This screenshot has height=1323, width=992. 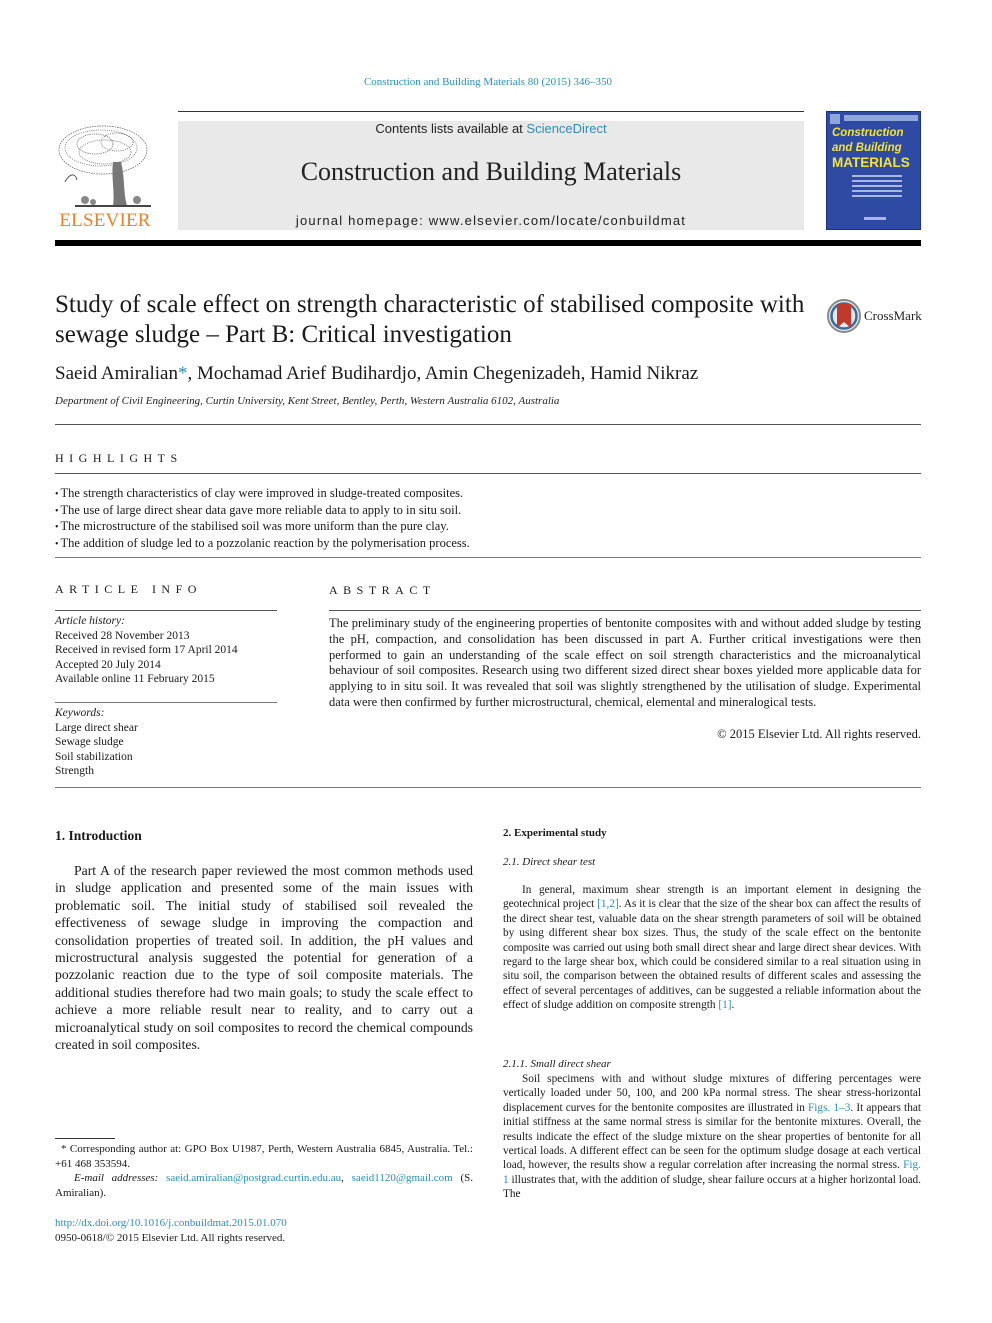 I want to click on masthead-divider, so click(x=488, y=243).